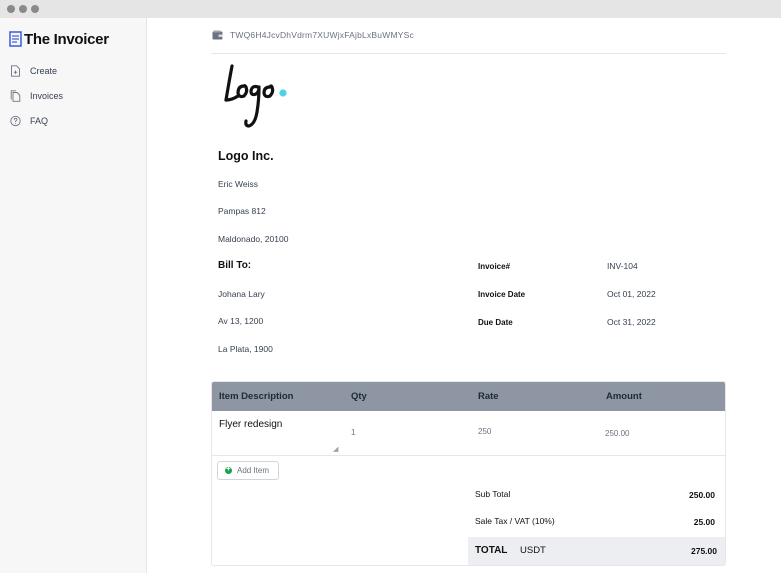  I want to click on item-rate-field: 250, so click(484, 431).